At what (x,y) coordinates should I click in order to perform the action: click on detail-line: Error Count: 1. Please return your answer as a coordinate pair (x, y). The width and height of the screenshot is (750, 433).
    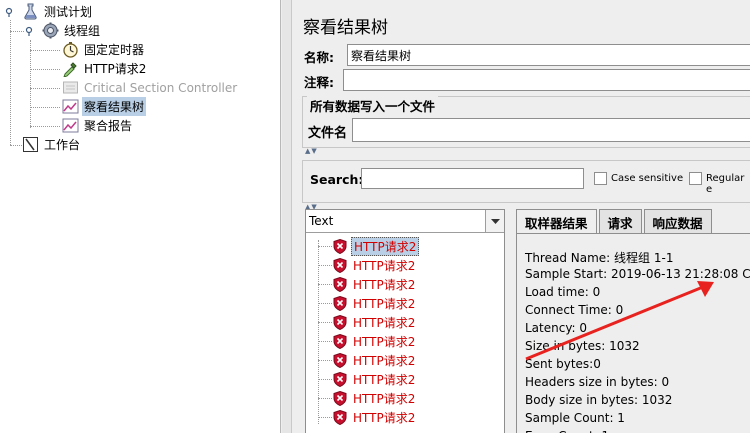
    Looking at the image, I should click on (567, 431).